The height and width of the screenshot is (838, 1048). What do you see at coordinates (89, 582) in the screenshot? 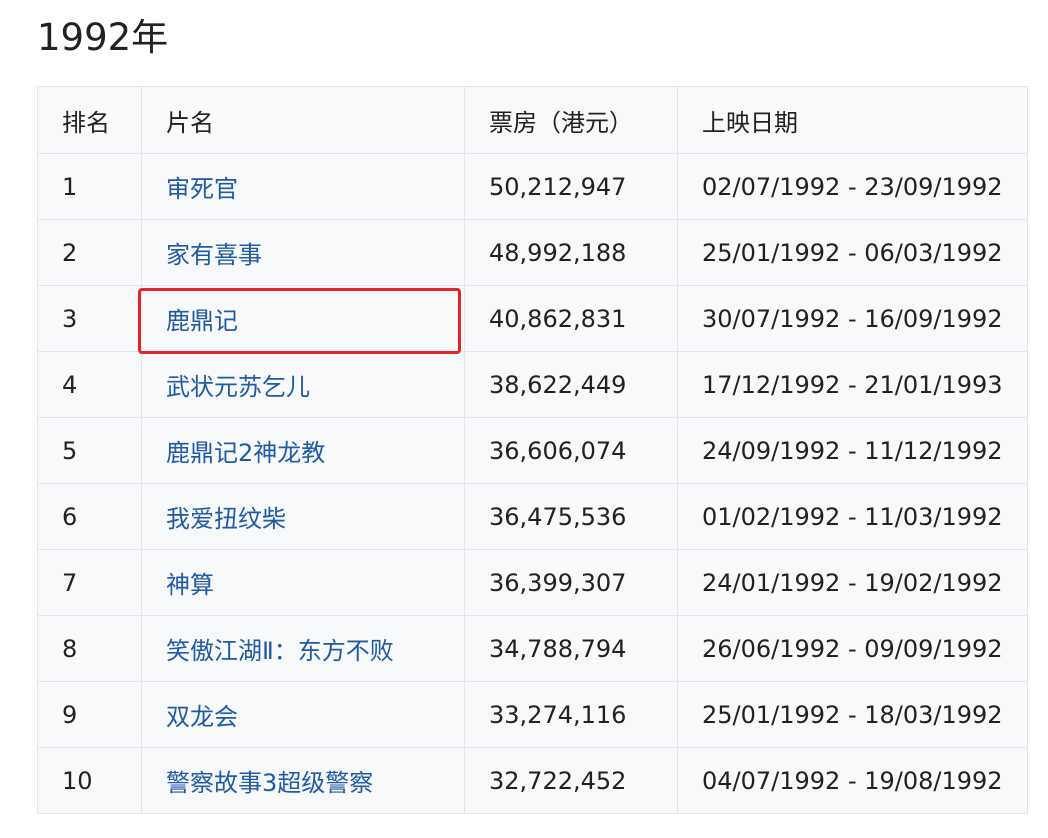
I see `rank-cell: 7` at bounding box center [89, 582].